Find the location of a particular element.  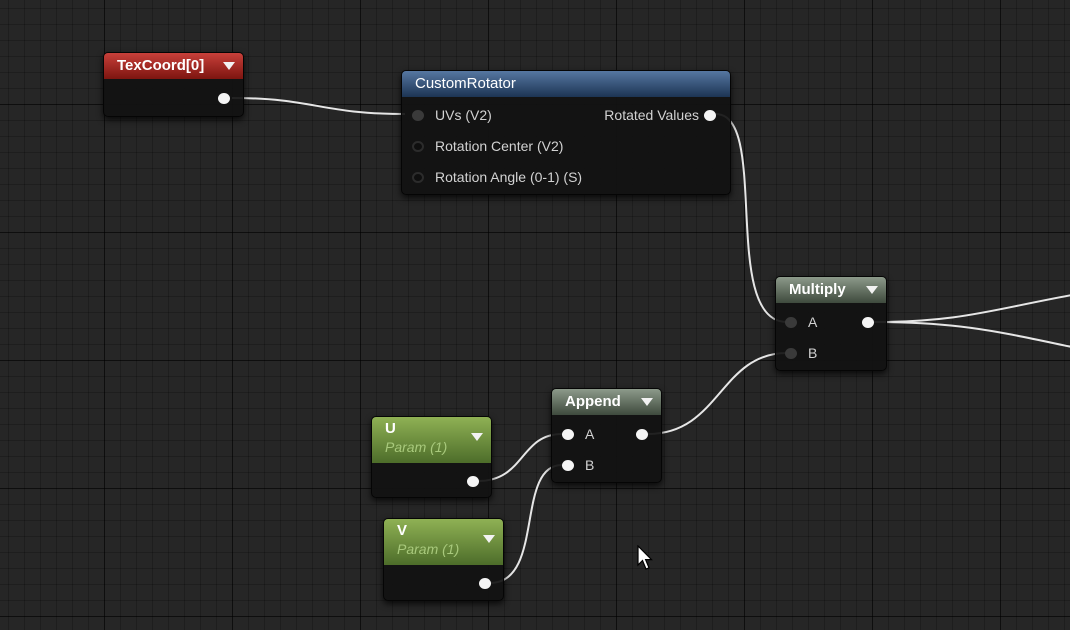

rotation-center-input-pin is located at coordinates (418, 146).